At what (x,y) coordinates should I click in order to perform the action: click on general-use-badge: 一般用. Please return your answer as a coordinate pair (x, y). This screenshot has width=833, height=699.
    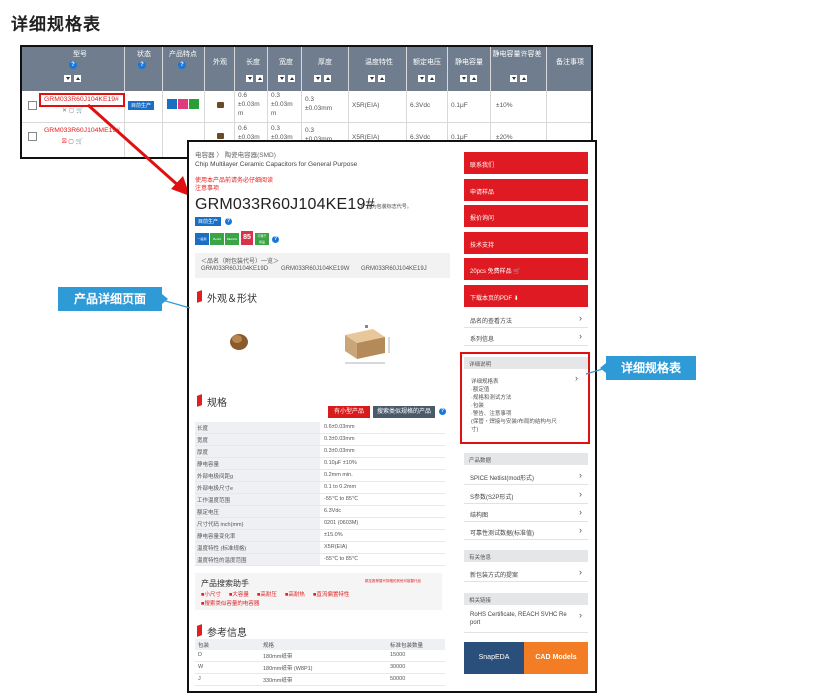
    Looking at the image, I should click on (202, 239).